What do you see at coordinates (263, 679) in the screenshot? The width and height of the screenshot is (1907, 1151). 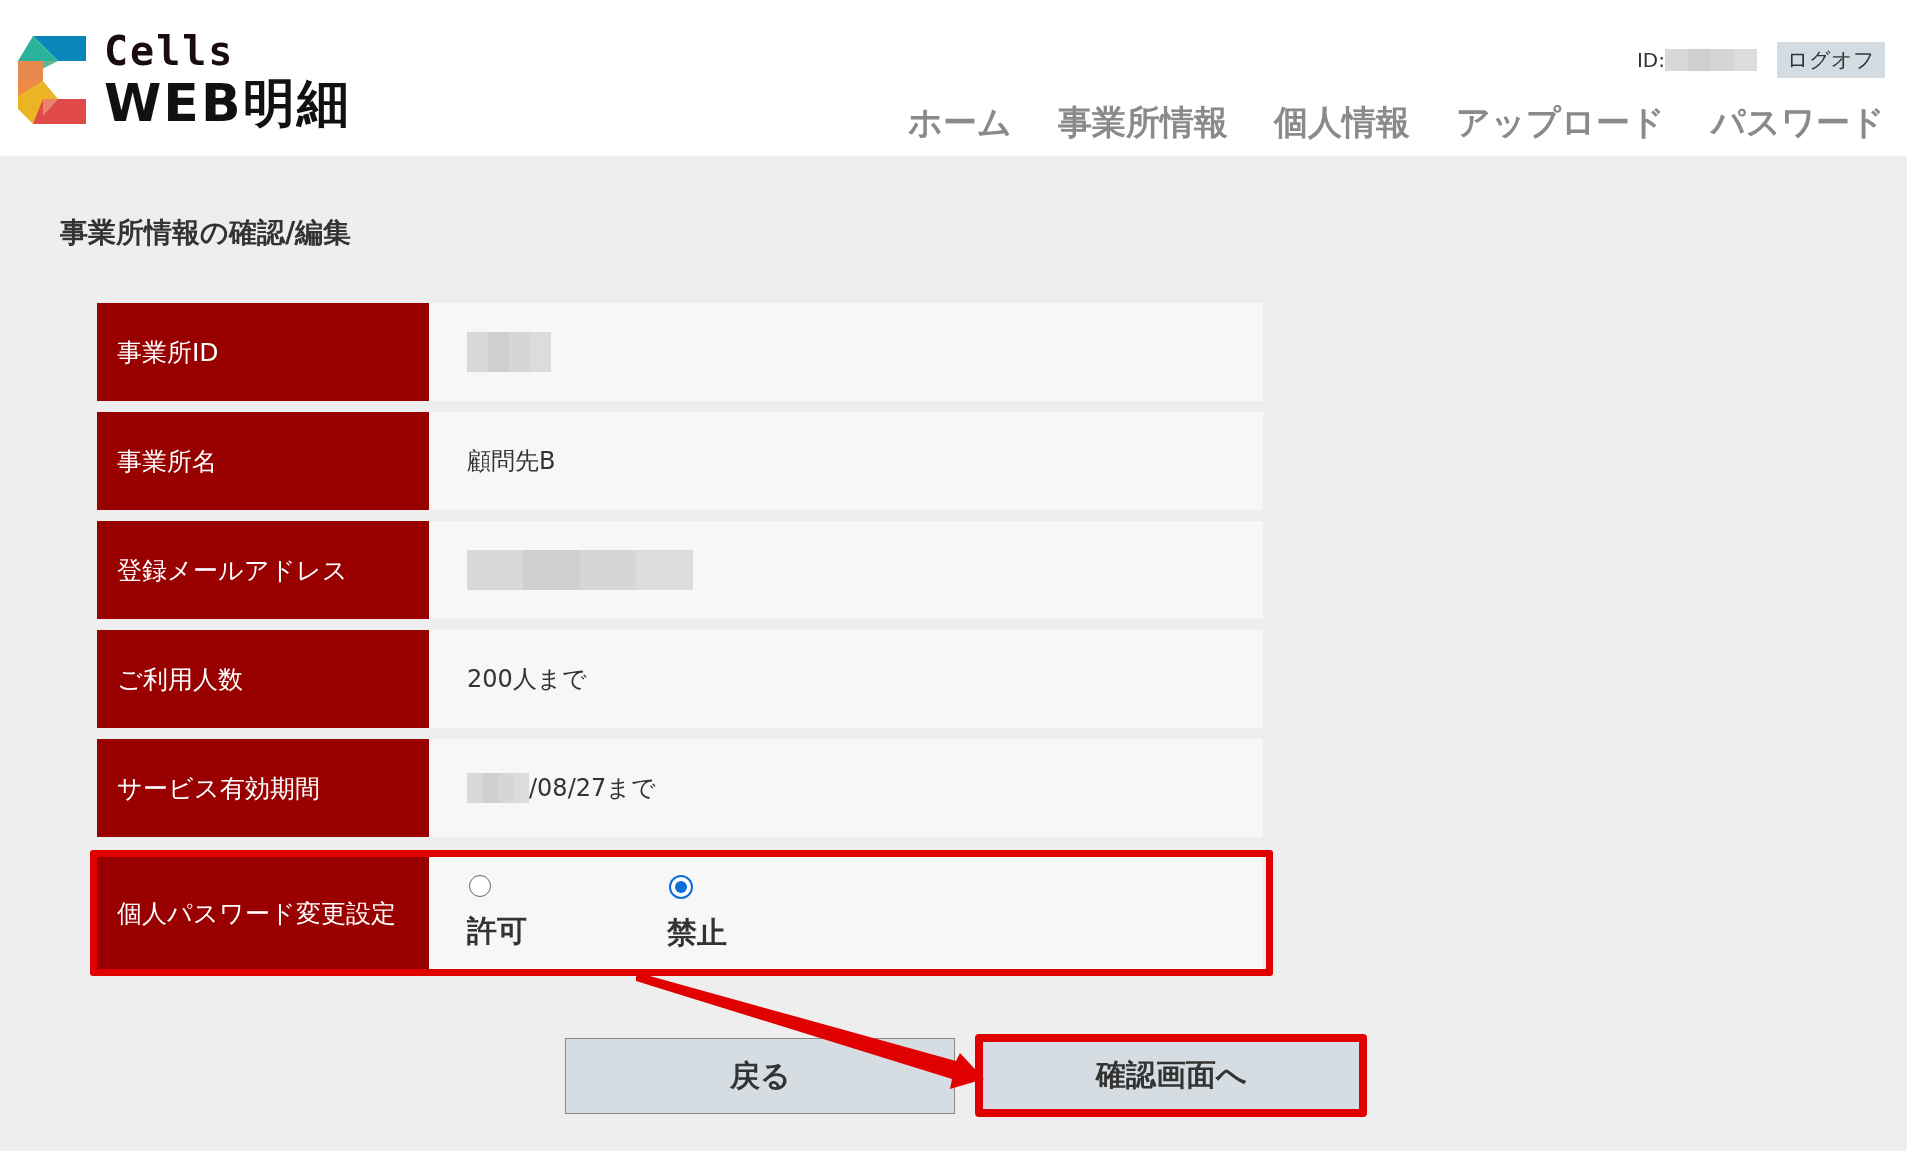 I see `field-label: ご利用人数` at bounding box center [263, 679].